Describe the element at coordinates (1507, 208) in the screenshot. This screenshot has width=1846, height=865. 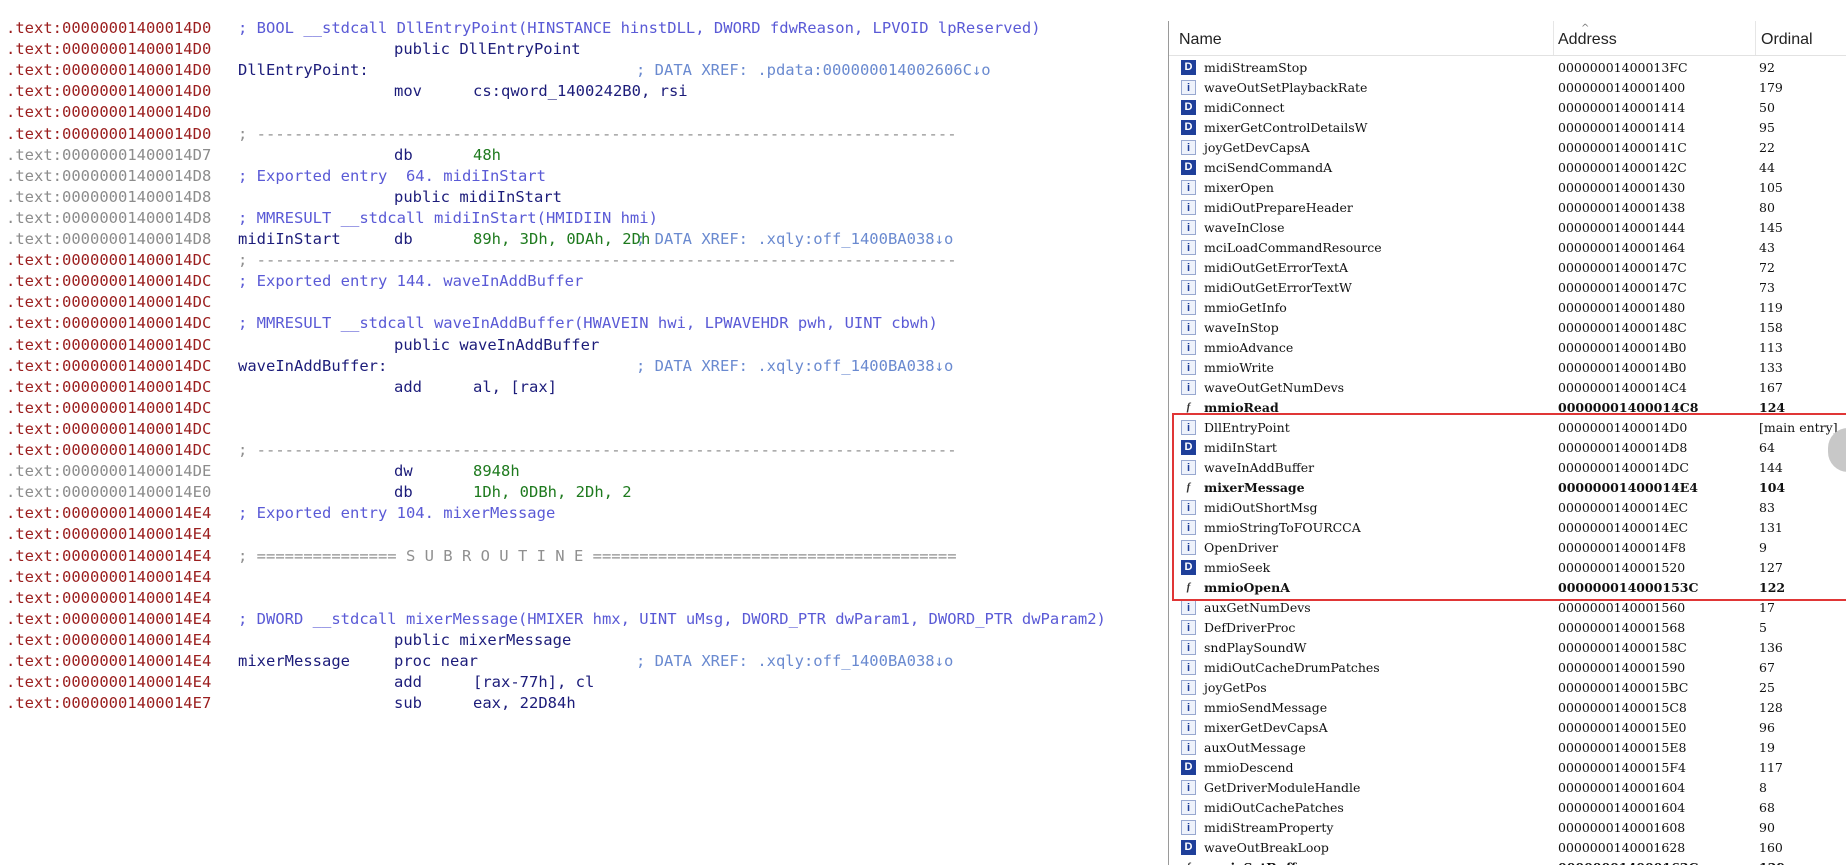
I see `export-row: i midiOutPrepareHeader 0000000140001438 80` at that location.